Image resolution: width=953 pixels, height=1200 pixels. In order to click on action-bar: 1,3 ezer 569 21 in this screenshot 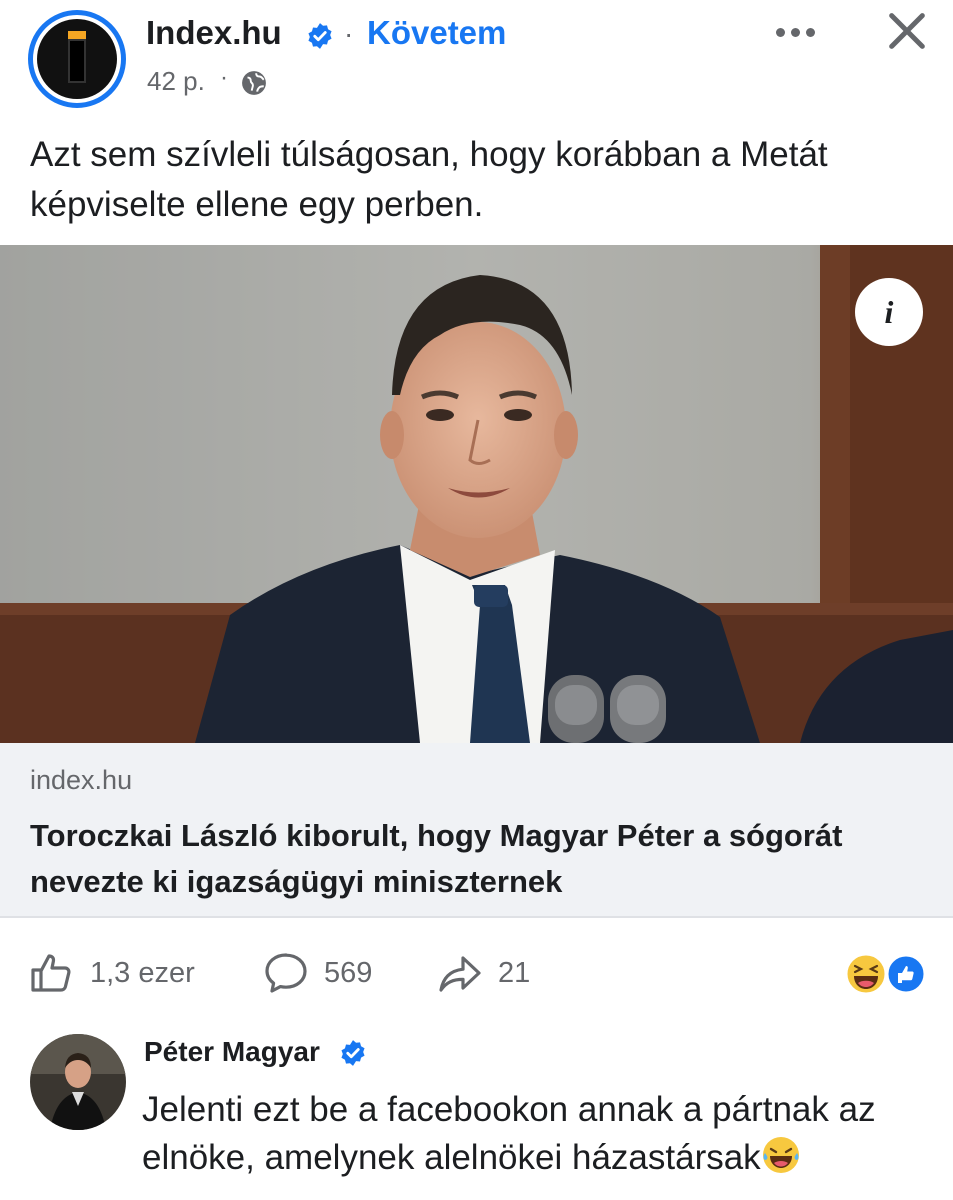, I will do `click(476, 973)`.